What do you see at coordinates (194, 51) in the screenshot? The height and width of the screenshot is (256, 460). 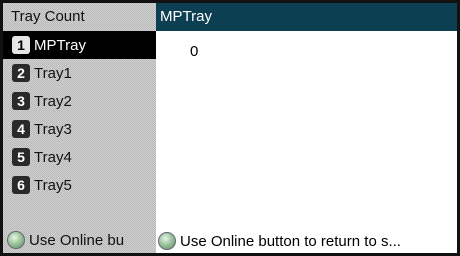 I see `tray-count-value: 0` at bounding box center [194, 51].